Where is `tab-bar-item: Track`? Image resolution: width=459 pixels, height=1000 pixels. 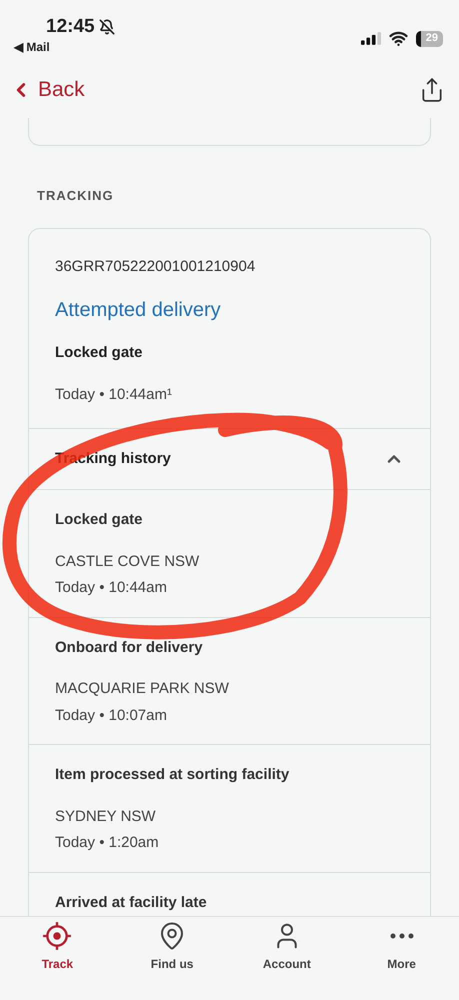
tab-bar-item: Track is located at coordinates (57, 951).